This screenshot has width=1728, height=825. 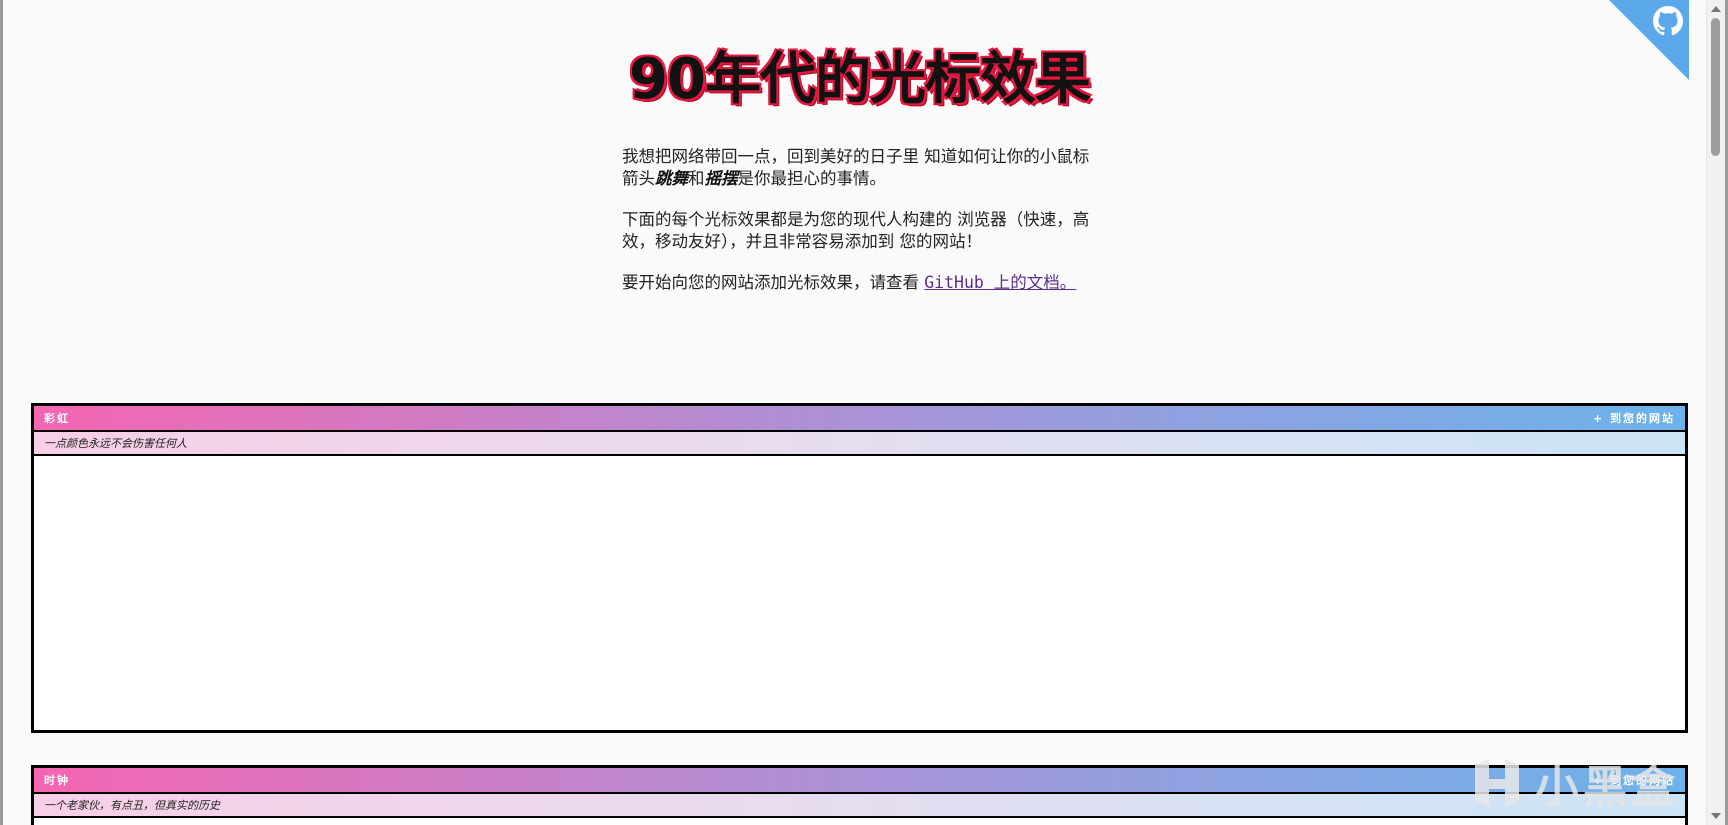 I want to click on effect-card-clock: 时钟 + 到您的网站 一个老家伙，有点丑，但真实的历史, so click(x=859, y=795).